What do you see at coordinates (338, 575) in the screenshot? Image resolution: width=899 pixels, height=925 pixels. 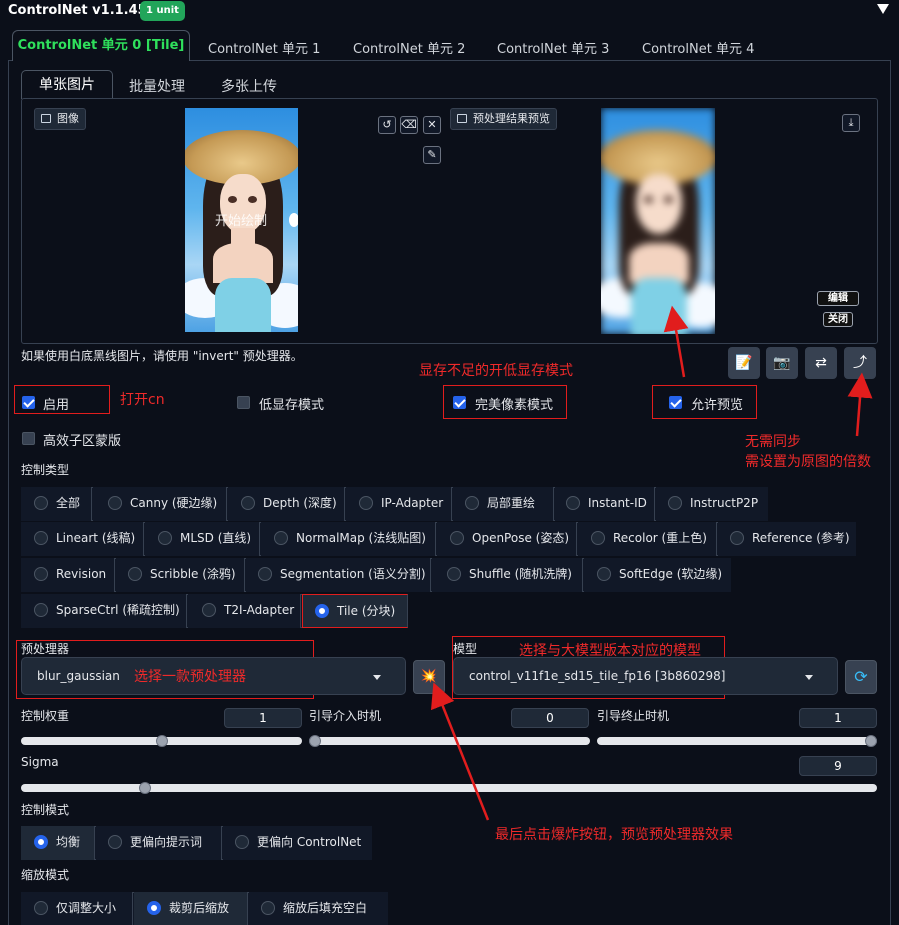 I see `control-type-segmentation: Segmentation (语义分割)` at bounding box center [338, 575].